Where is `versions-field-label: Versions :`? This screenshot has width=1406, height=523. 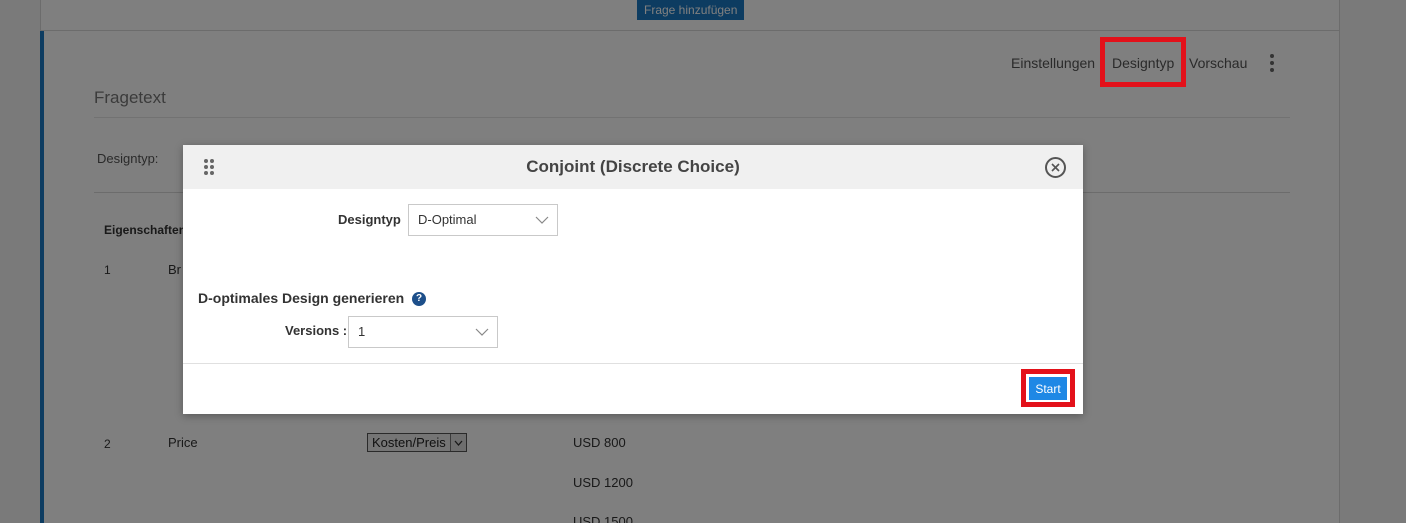
versions-field-label: Versions : is located at coordinates (316, 330).